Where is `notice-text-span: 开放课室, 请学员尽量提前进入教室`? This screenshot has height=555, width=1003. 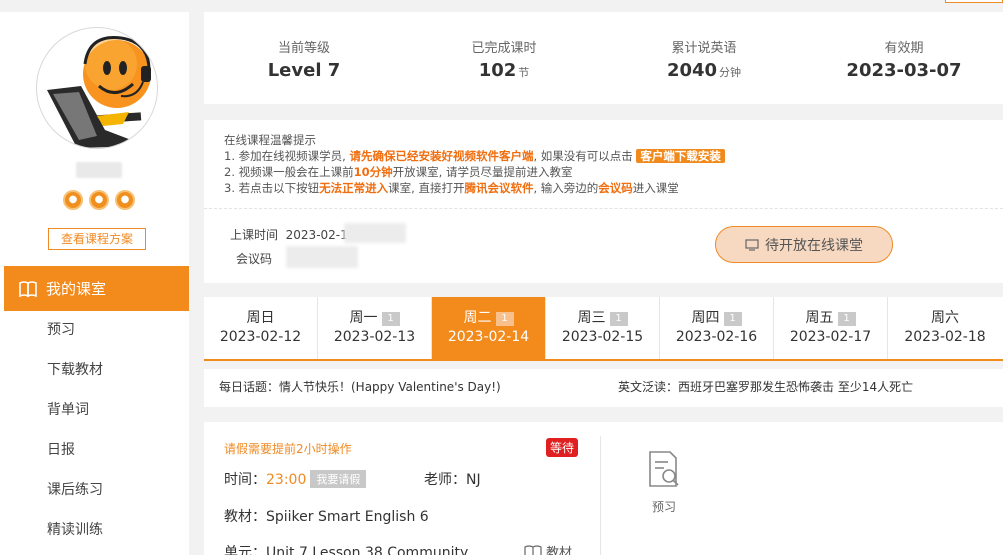
notice-text-span: 开放课室, 请学员尽量提前进入教室 is located at coordinates (482, 172).